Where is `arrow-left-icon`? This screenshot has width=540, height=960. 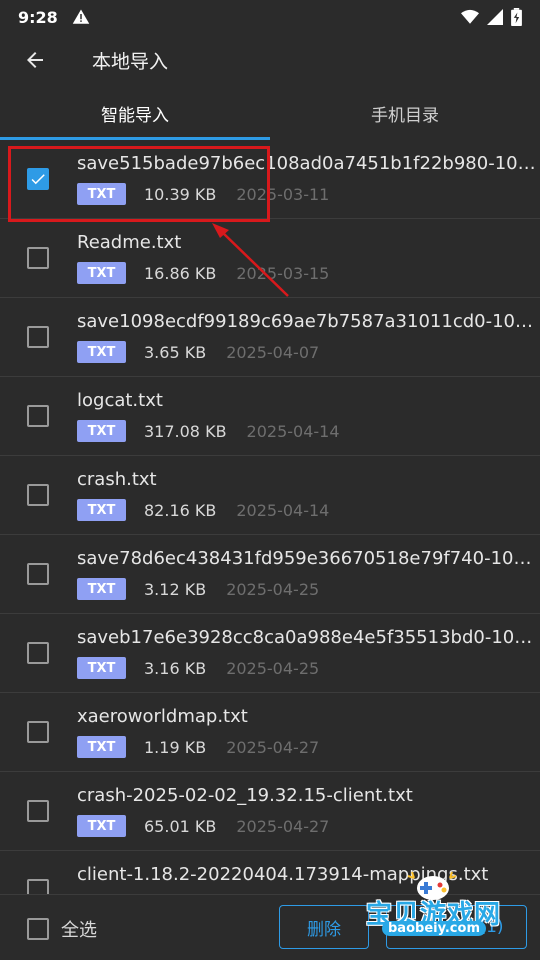 arrow-left-icon is located at coordinates (35, 60).